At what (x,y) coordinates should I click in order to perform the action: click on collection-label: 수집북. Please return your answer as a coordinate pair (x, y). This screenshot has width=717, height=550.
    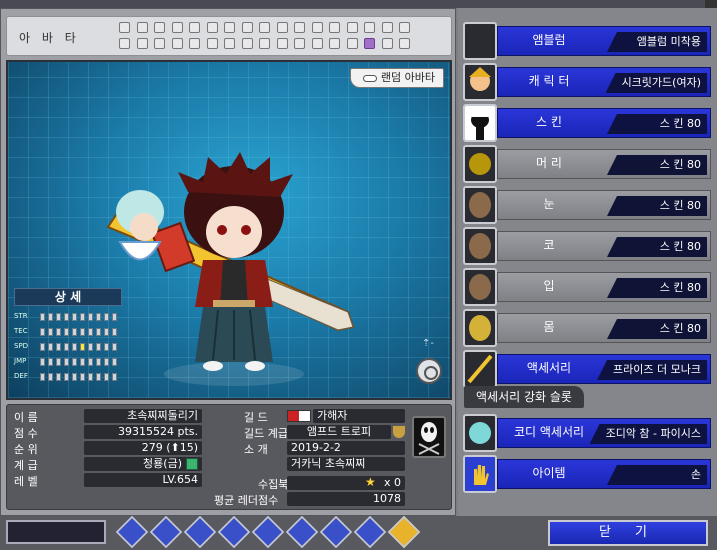
    Looking at the image, I should click on (273, 484).